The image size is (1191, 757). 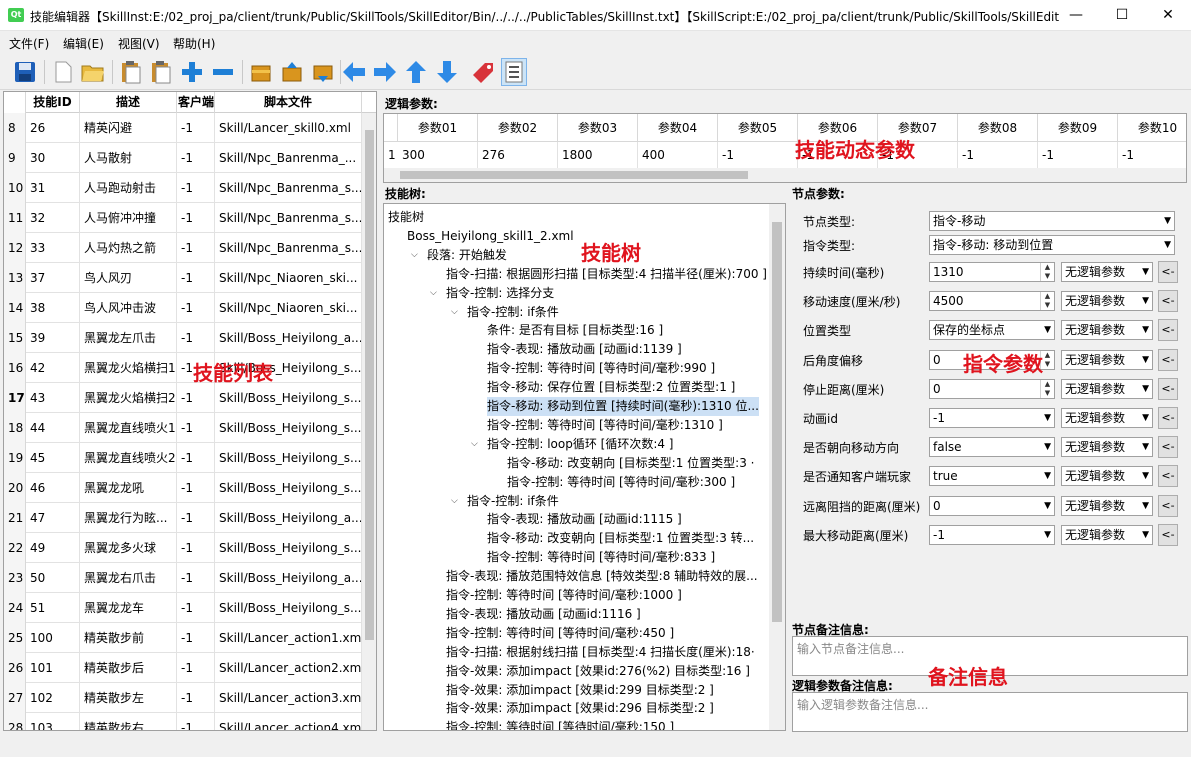 What do you see at coordinates (438, 155) in the screenshot?
I see `param-value: 300` at bounding box center [438, 155].